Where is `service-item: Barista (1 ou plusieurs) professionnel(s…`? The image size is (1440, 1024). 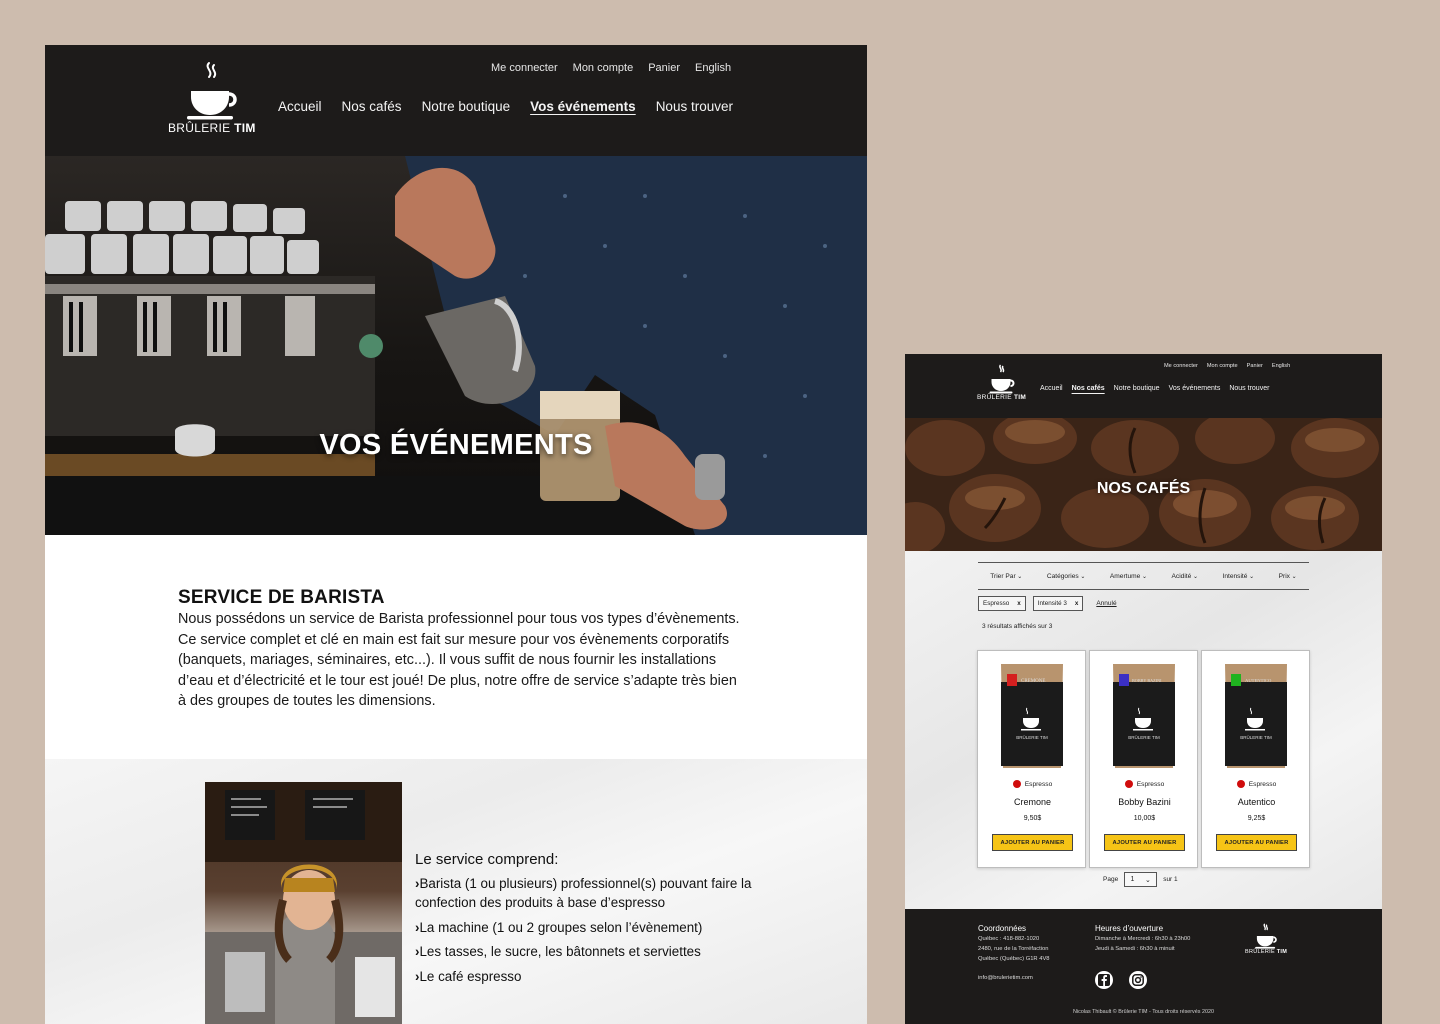
service-item: Barista (1 ou plusieurs) professionnel(s… is located at coordinates (585, 893).